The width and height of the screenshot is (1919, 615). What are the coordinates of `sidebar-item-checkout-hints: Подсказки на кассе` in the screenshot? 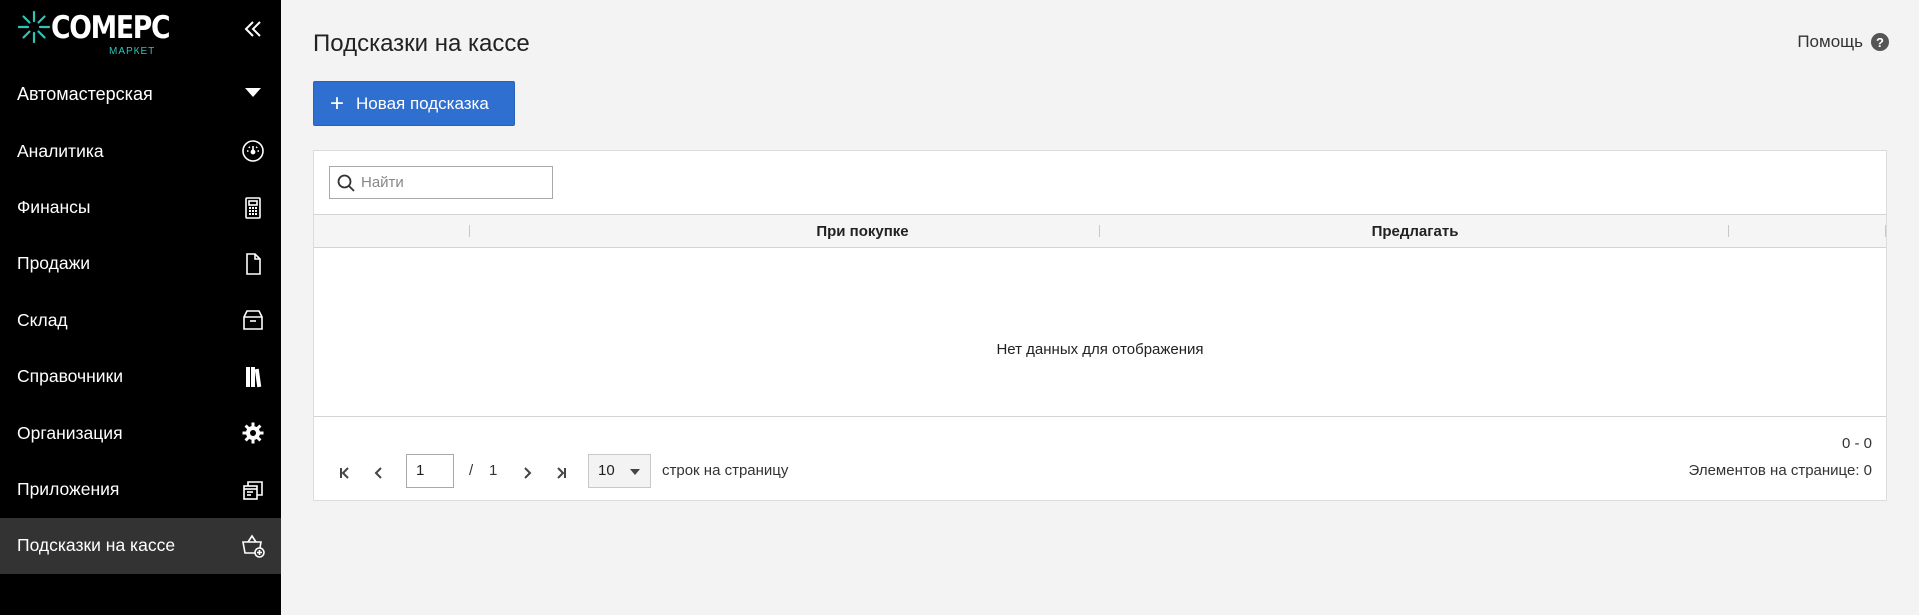 It's located at (140, 546).